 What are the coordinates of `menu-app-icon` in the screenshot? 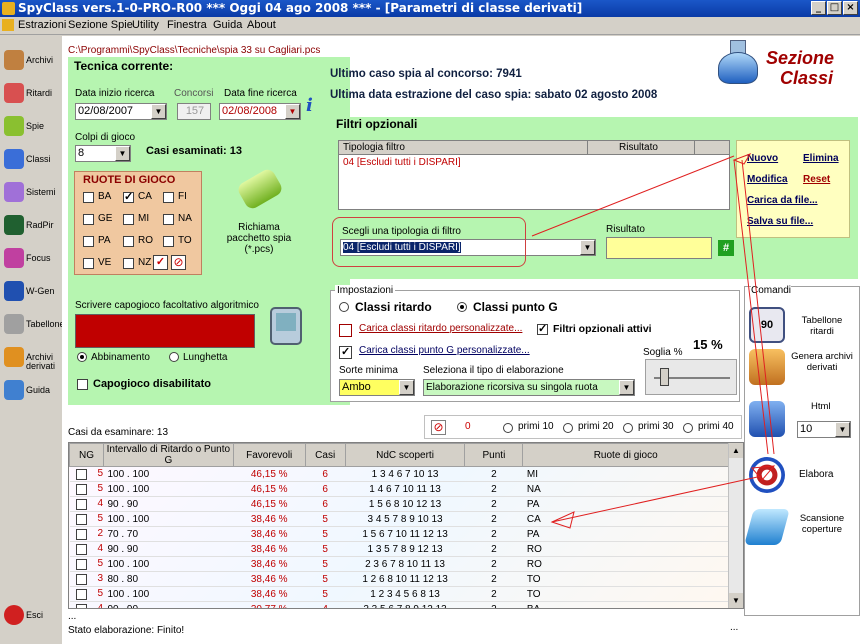 It's located at (8, 25).